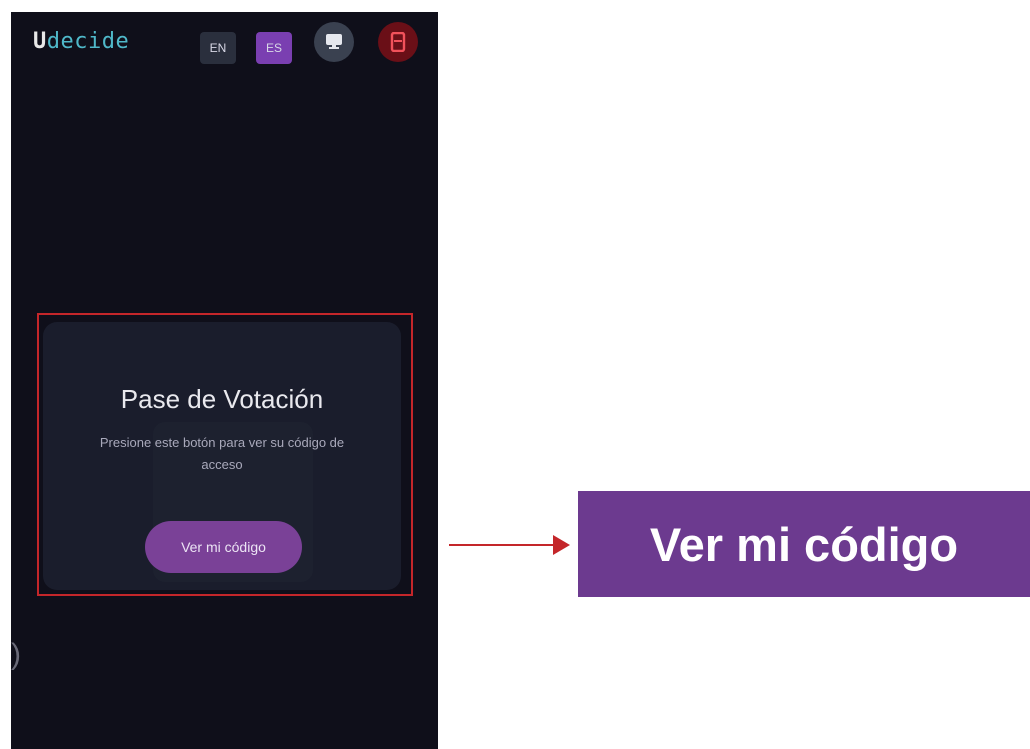 This screenshot has height=749, width=1030. I want to click on brand-logo: Udecide, so click(81, 41).